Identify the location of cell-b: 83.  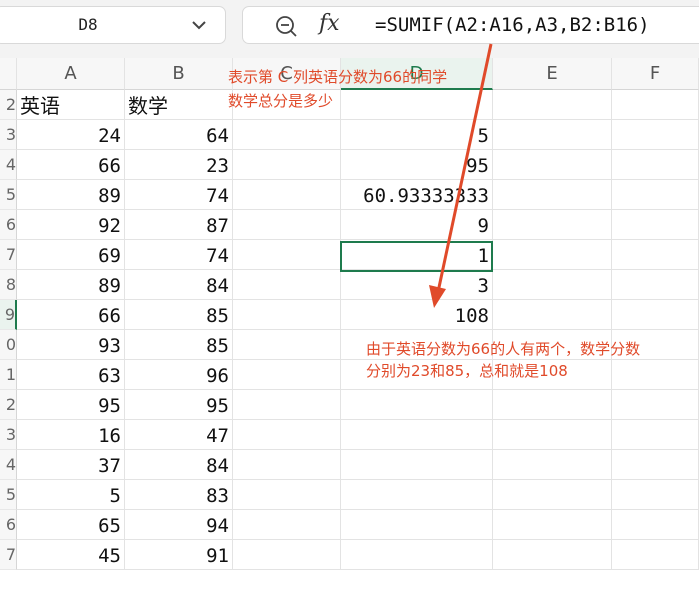
(179, 495).